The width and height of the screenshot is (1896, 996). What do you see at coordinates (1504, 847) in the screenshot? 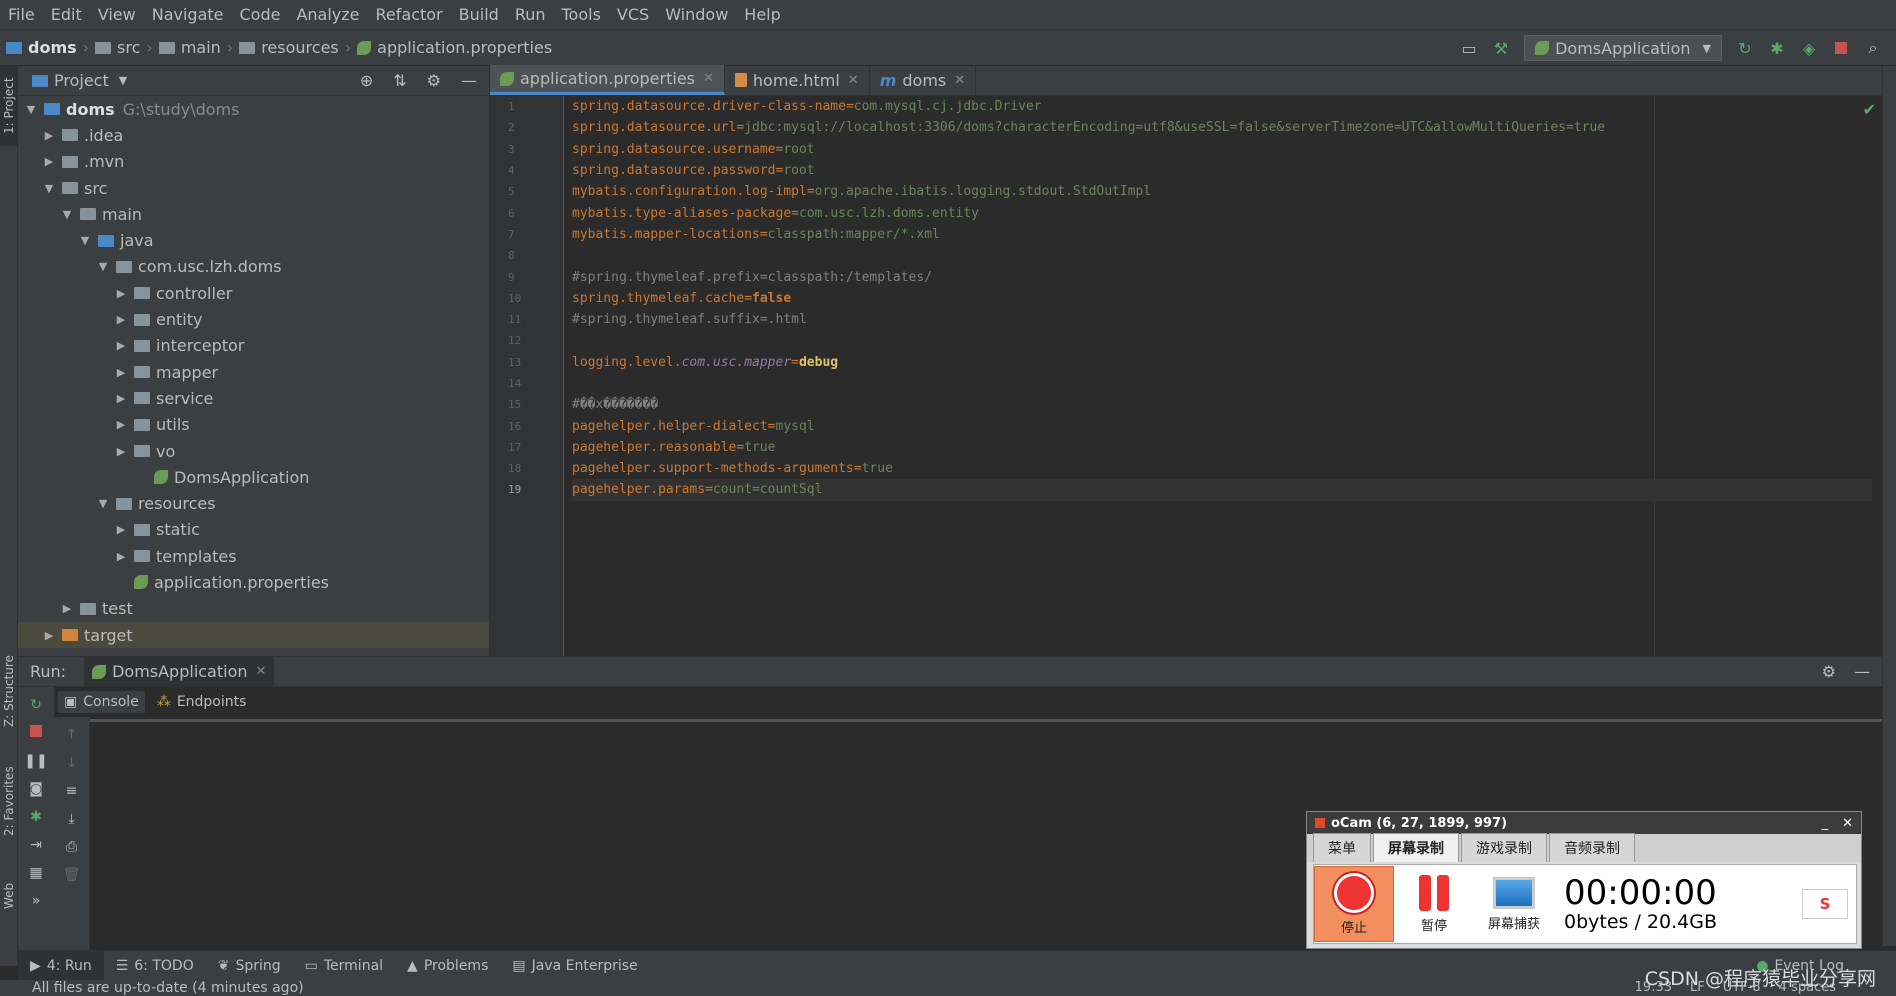
I see `ocam-tab-game-record: 游戏录制` at bounding box center [1504, 847].